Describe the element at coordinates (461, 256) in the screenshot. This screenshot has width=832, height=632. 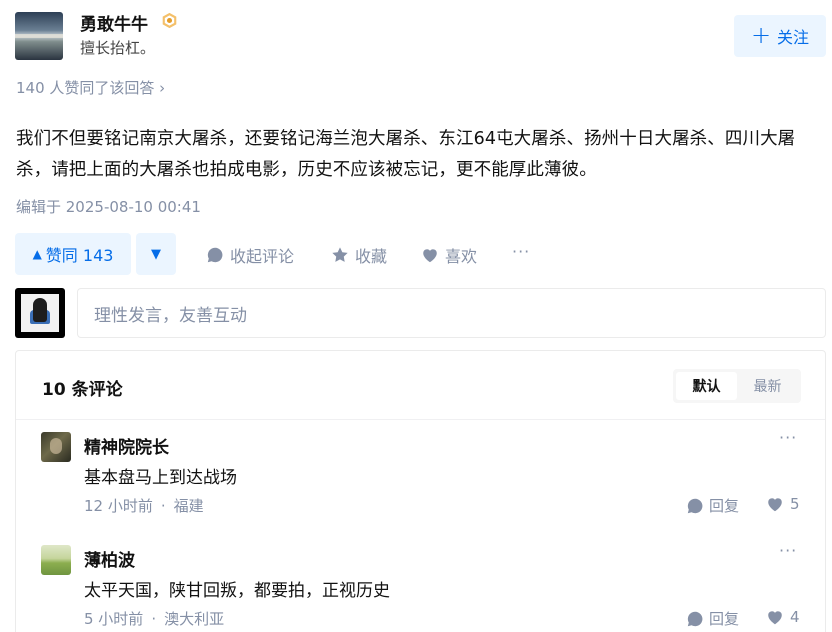
I see `like-label: 喜欢` at that location.